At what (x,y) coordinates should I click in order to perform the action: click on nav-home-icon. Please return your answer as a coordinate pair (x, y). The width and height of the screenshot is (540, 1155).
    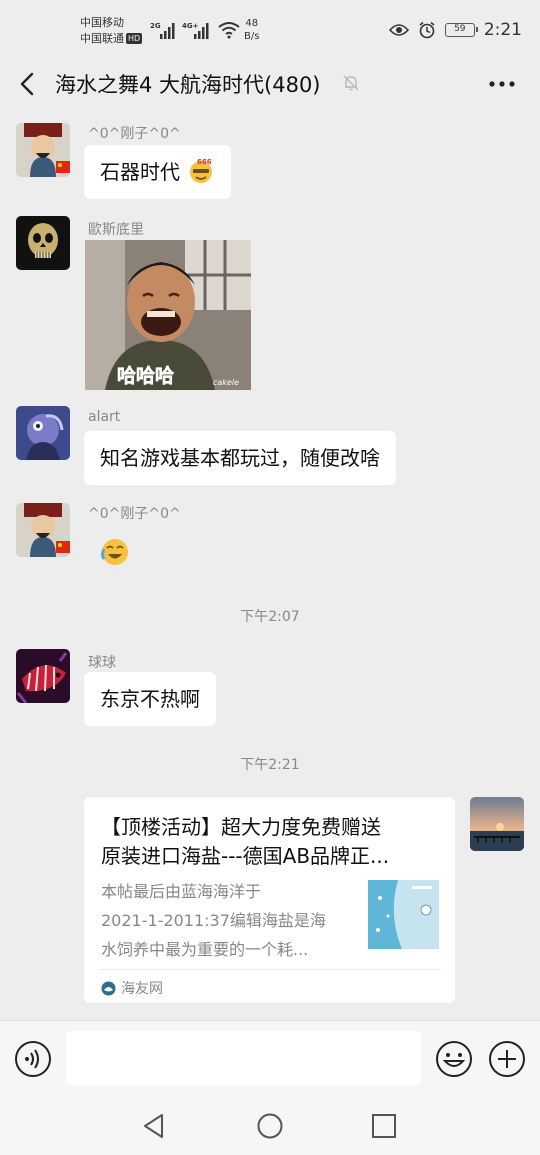
    Looking at the image, I should click on (270, 1126).